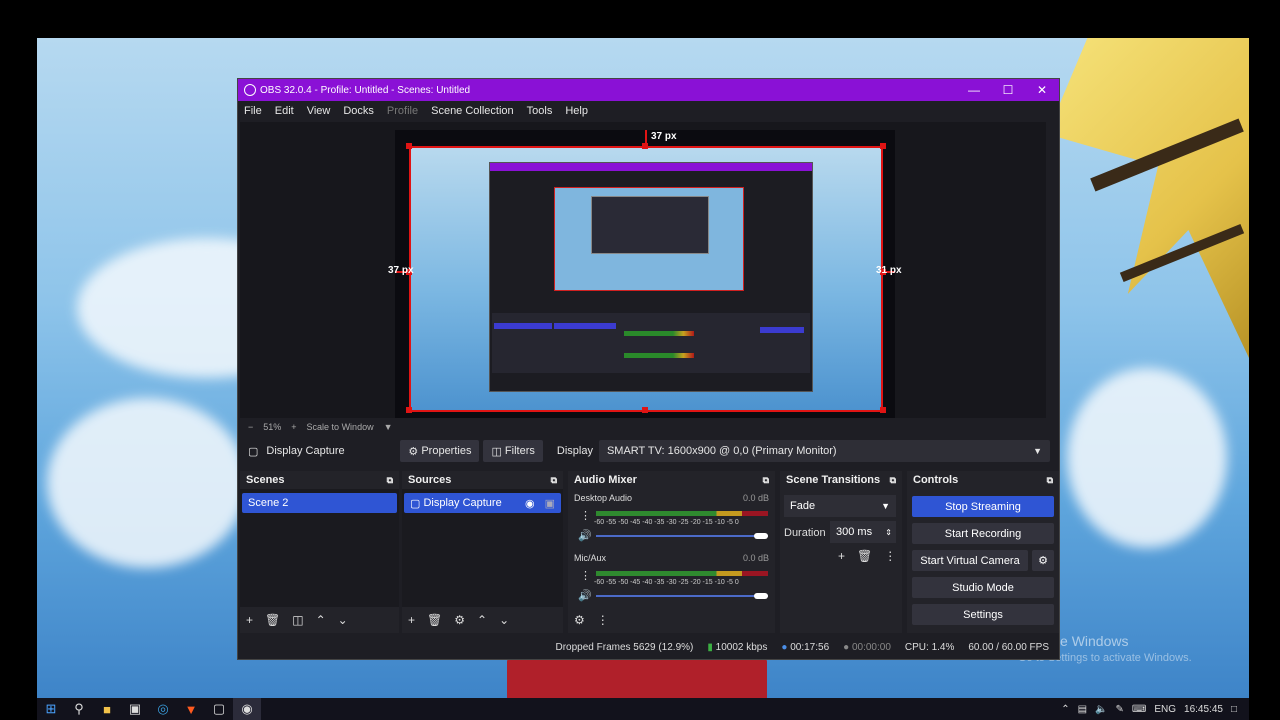 This screenshot has height=720, width=1280. What do you see at coordinates (646, 279) in the screenshot?
I see `display-capture-preview` at bounding box center [646, 279].